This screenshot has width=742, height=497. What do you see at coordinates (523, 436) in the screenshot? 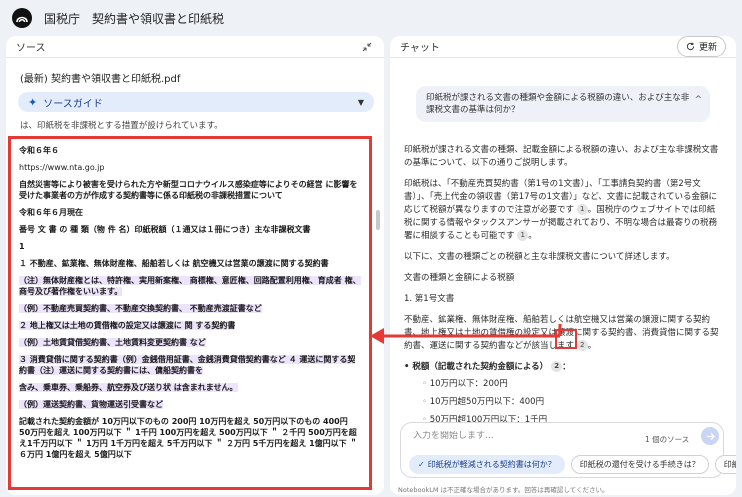
I see `chat-input` at bounding box center [523, 436].